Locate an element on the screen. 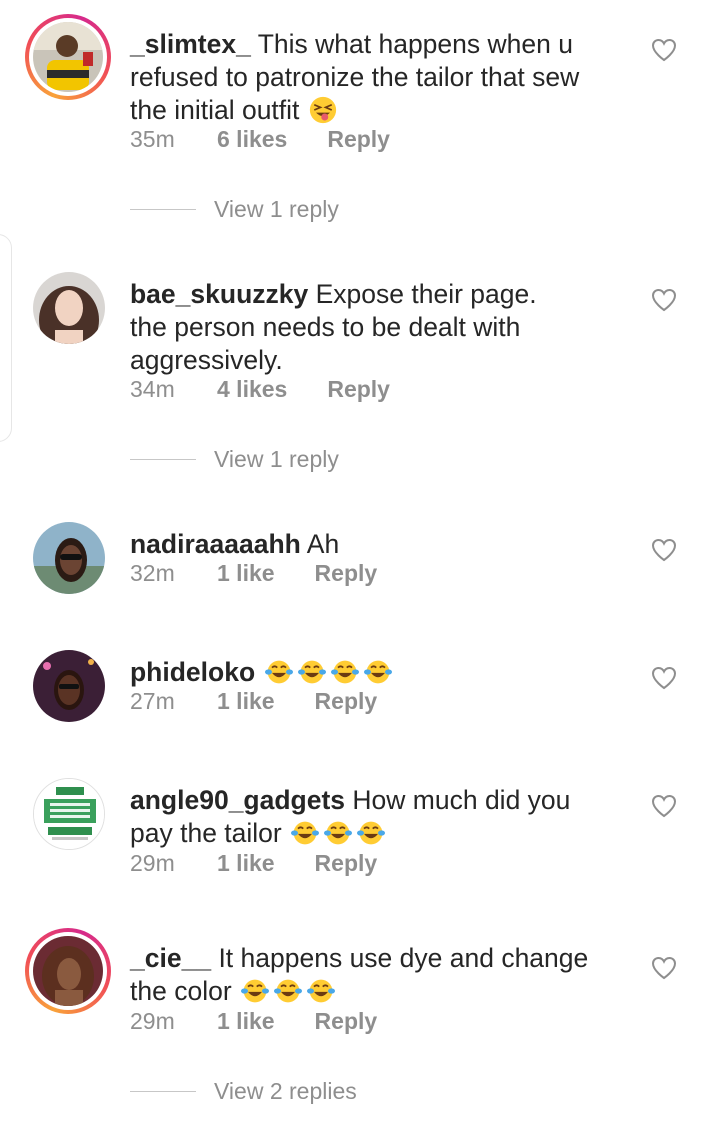  comment-time: 34m is located at coordinates (152, 389).